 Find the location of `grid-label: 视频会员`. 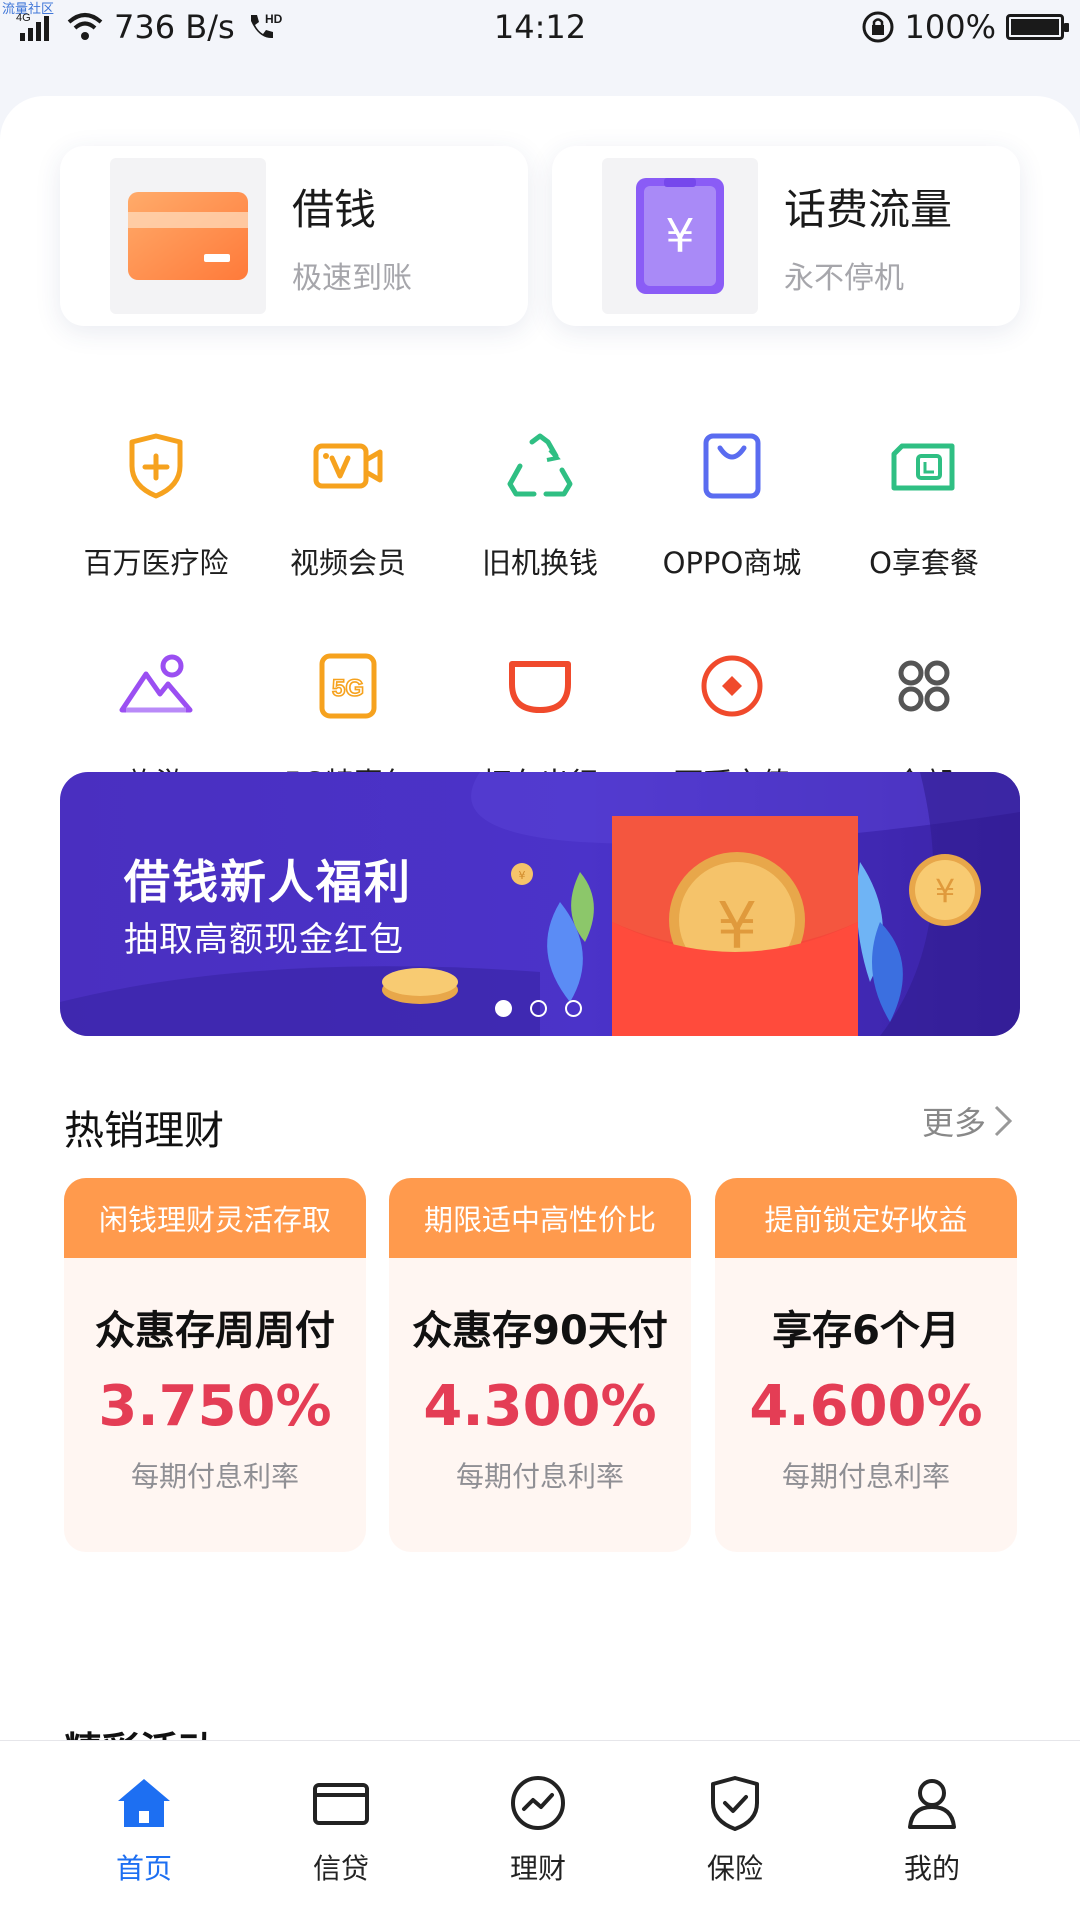

grid-label: 视频会员 is located at coordinates (347, 563).